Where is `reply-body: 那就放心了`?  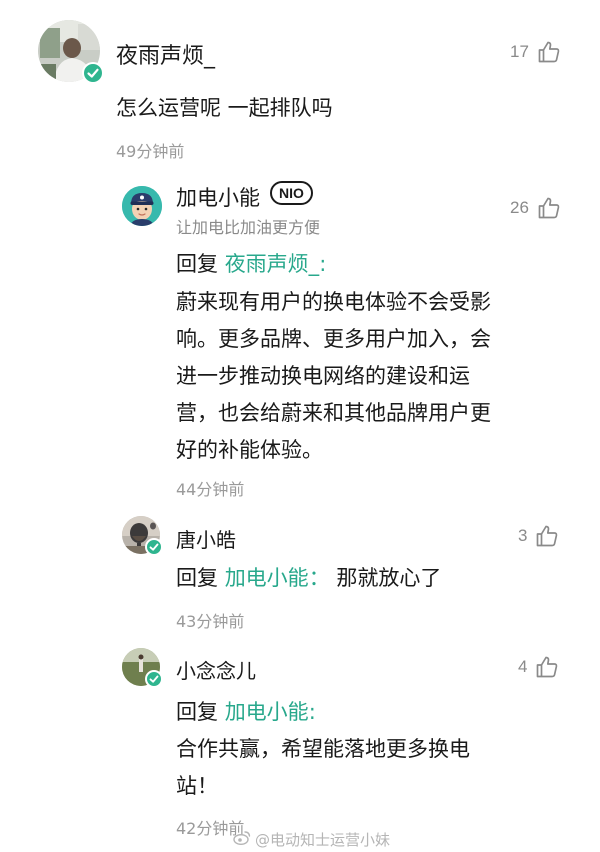
reply-body: 那就放心了 is located at coordinates (385, 578).